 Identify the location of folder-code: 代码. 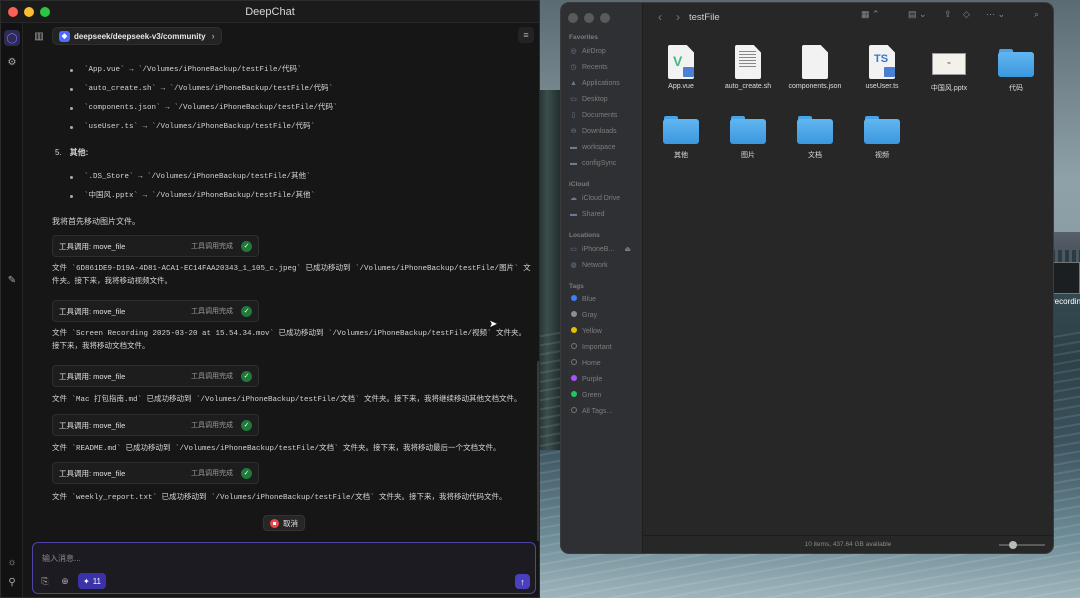
(1016, 69).